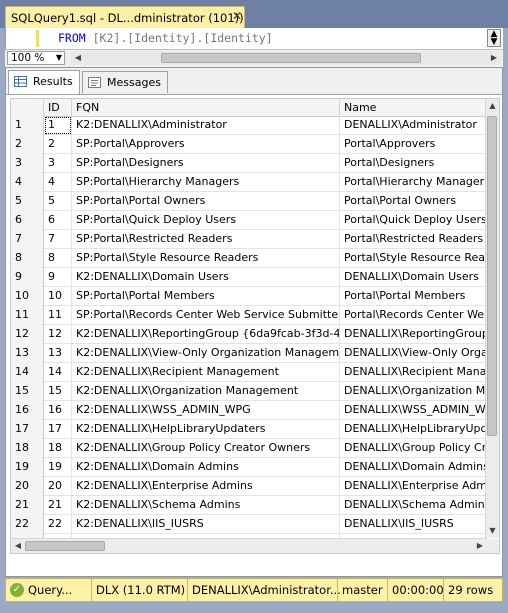 Image resolution: width=508 pixels, height=613 pixels. Describe the element at coordinates (27, 448) in the screenshot. I see `row-number-cell: 18` at that location.